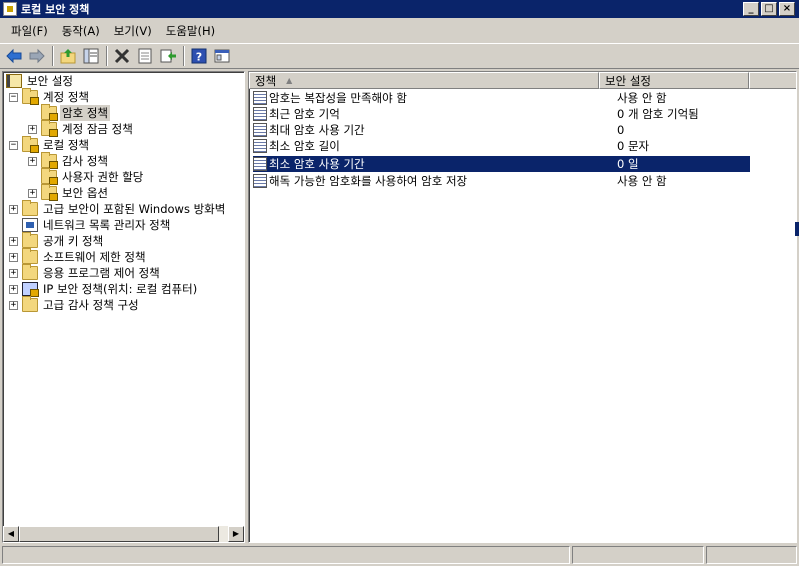 The image size is (799, 566). I want to click on tree-item-label: 계정 잠금 정책, so click(97, 129).